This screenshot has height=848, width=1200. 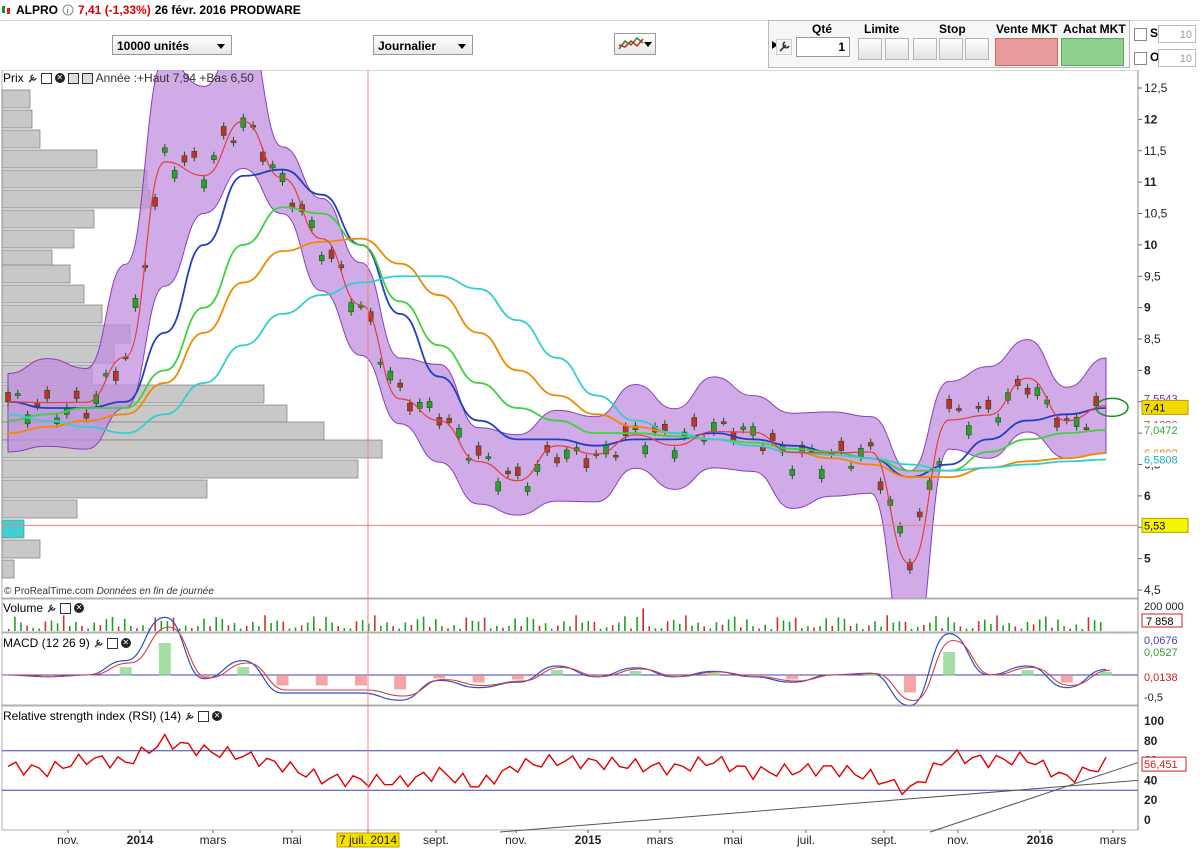 What do you see at coordinates (1151, 780) in the screenshot?
I see `rsi-tick-label: 40` at bounding box center [1151, 780].